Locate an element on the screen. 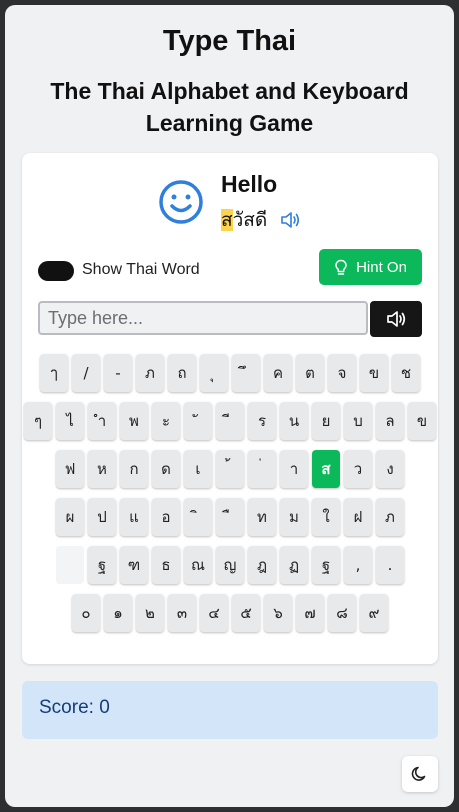  smiley-face-icon is located at coordinates (181, 202).